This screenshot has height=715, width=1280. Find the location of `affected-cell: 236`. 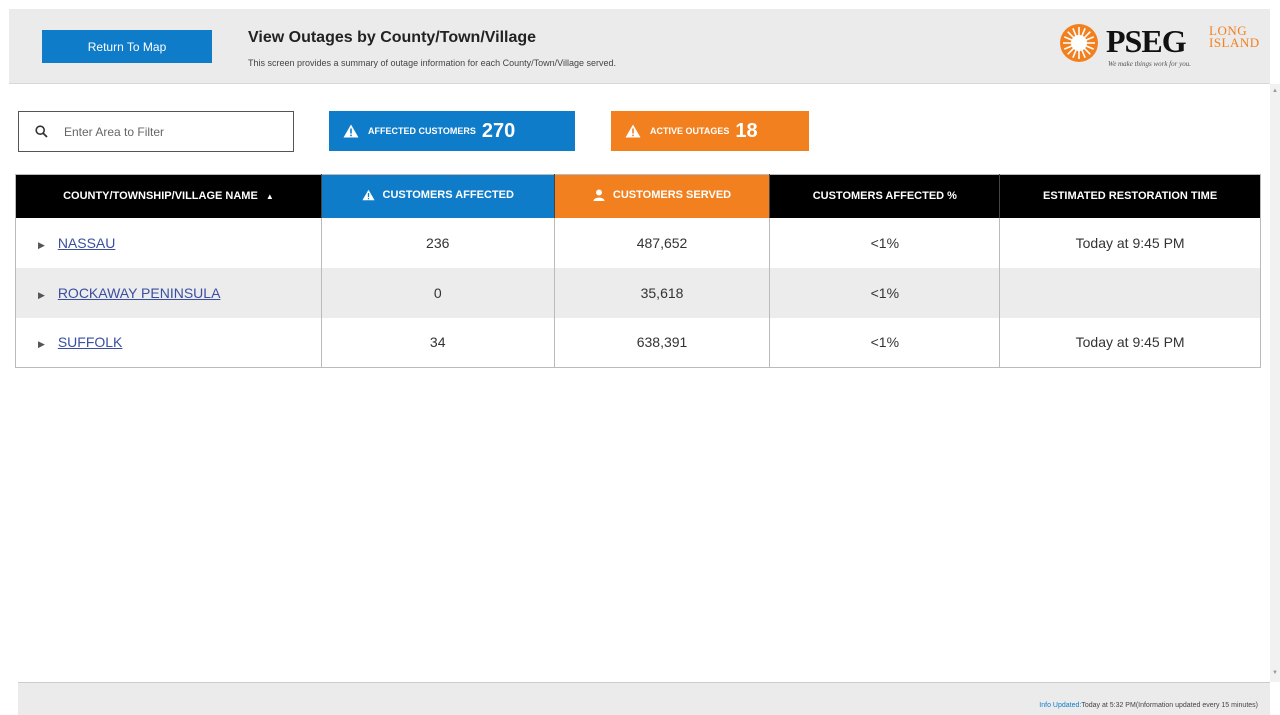

affected-cell: 236 is located at coordinates (438, 242).